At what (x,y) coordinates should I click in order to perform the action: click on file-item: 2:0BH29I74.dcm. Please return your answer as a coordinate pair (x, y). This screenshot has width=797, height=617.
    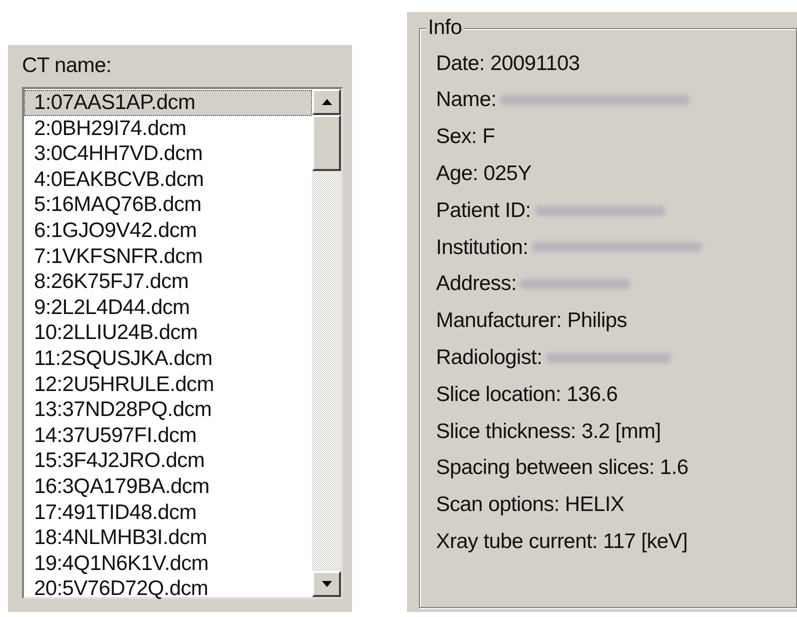
    Looking at the image, I should click on (168, 129).